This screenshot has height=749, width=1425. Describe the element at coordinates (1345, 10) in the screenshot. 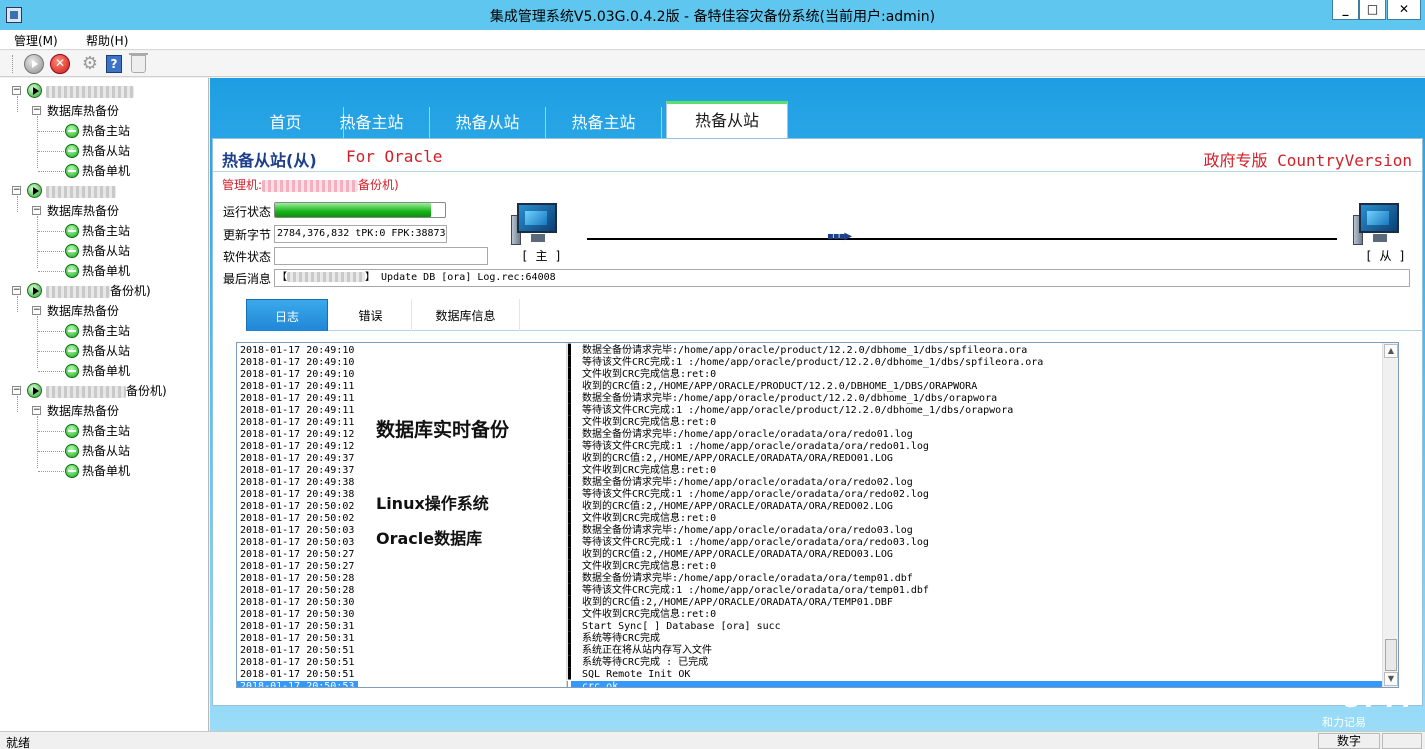

I see `minimize-button: _` at that location.